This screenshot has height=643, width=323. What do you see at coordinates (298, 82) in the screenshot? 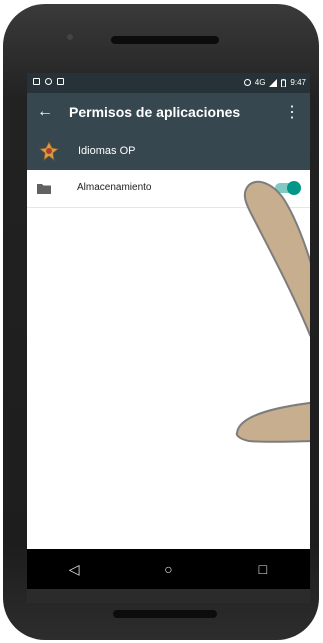
I see `clock: 9:47` at bounding box center [298, 82].